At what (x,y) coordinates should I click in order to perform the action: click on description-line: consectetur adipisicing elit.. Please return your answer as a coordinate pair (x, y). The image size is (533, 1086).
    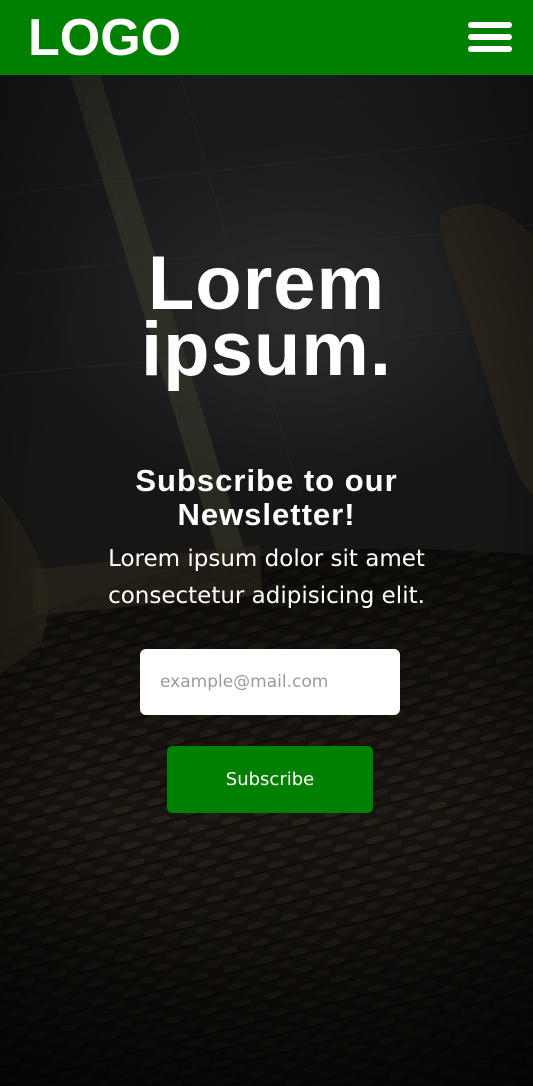
    Looking at the image, I should click on (266, 596).